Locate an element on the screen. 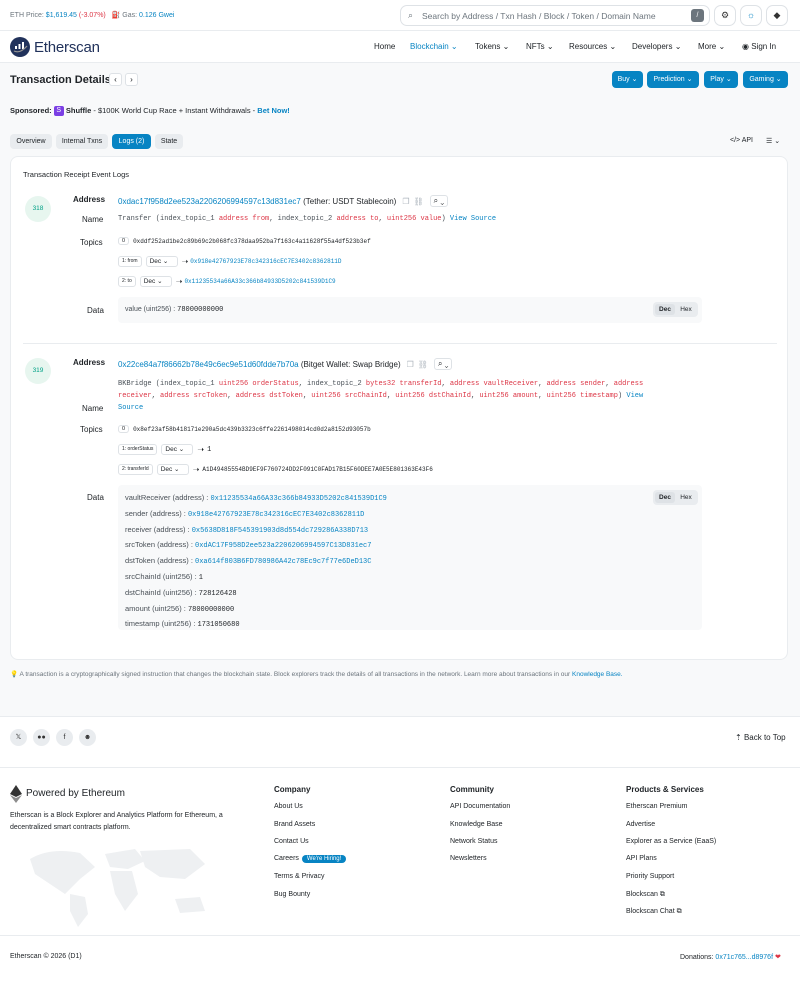  gas-icon: ⛽ is located at coordinates (116, 15).